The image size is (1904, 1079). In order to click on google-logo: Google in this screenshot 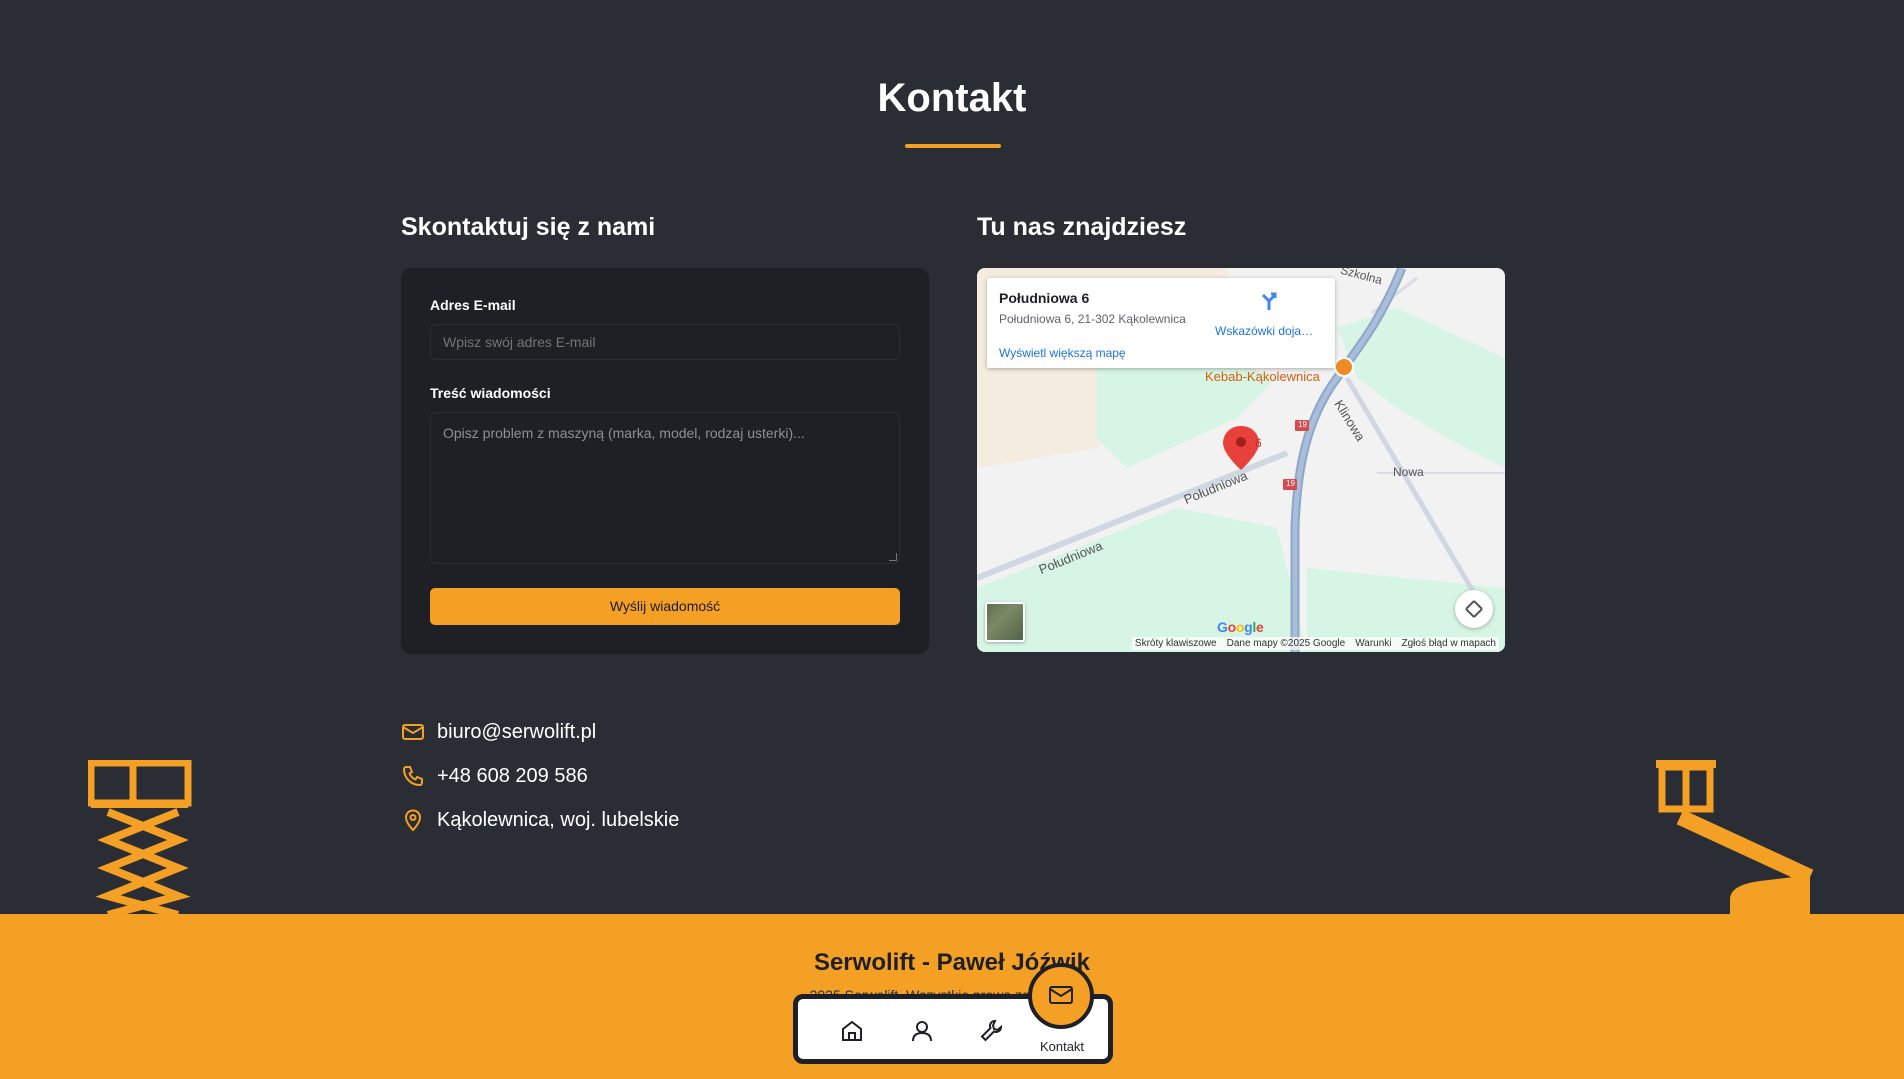, I will do `click(1240, 627)`.